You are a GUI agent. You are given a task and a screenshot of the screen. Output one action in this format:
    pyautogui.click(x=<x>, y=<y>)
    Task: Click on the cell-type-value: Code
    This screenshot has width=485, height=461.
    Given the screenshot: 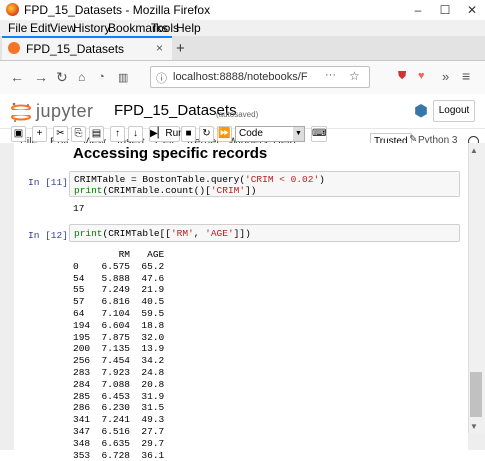 What is the action you would take?
    pyautogui.click(x=251, y=133)
    